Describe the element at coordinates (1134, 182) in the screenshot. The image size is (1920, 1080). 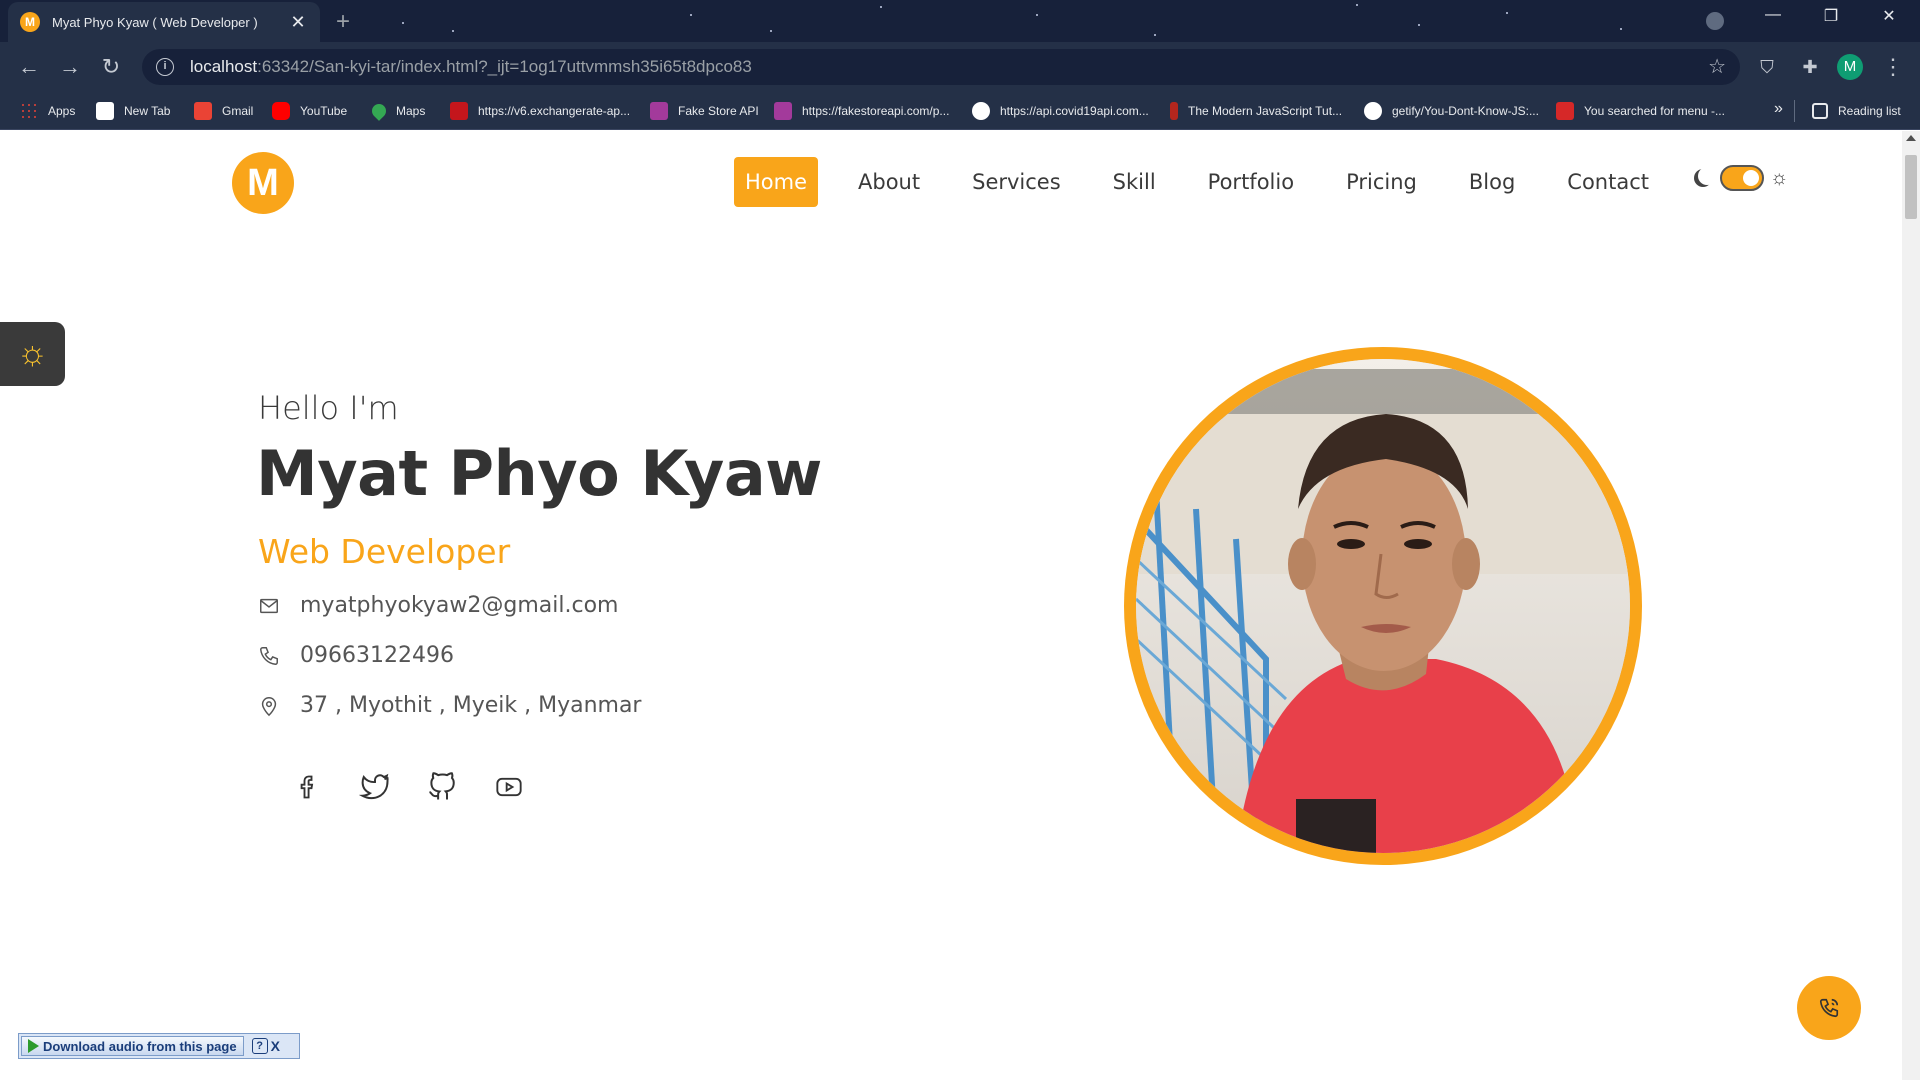
I see `nav-skill: Skill` at that location.